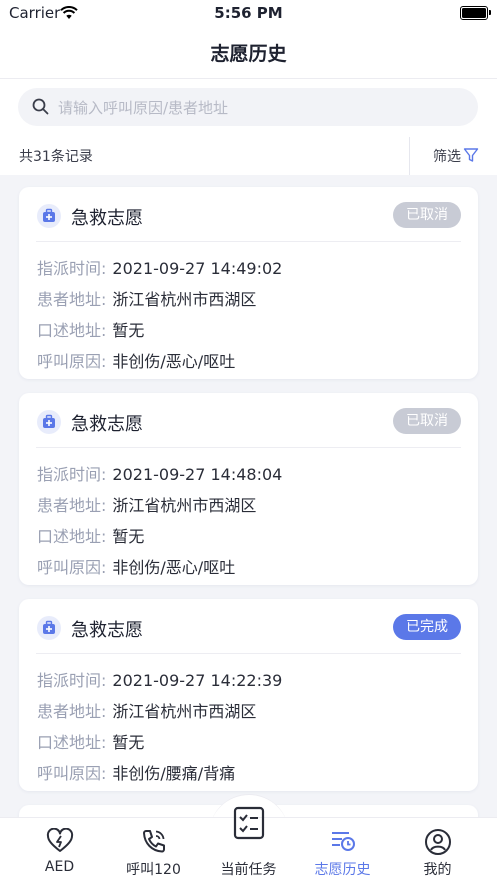 This screenshot has height=884, width=497. What do you see at coordinates (197, 268) in the screenshot?
I see `dispatch-time-value: 2021-09-27 14:49:02` at bounding box center [197, 268].